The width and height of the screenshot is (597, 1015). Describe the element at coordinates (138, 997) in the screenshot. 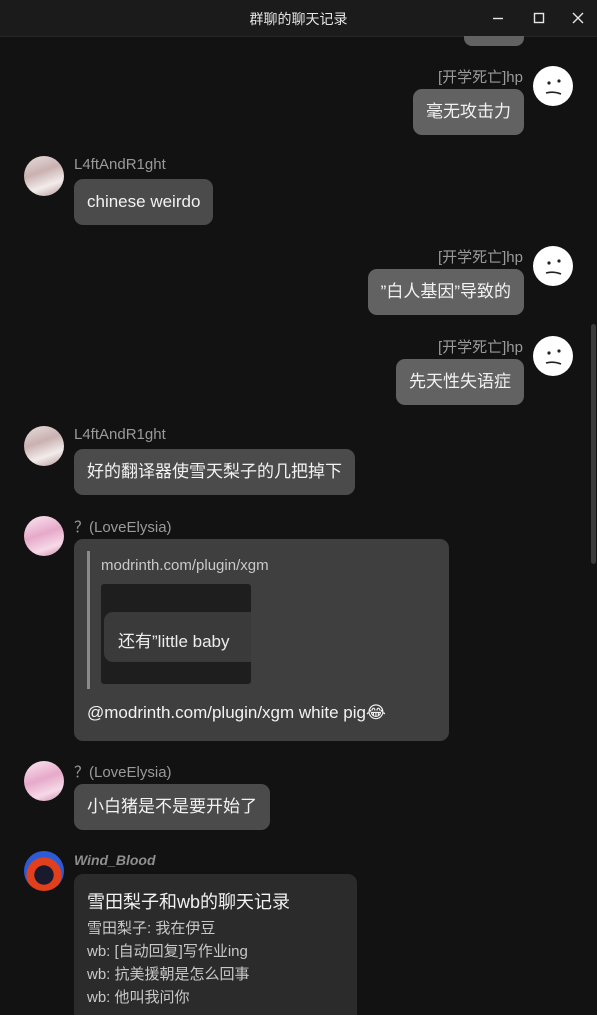

I see `card-line: wb: 他叫我问你` at that location.